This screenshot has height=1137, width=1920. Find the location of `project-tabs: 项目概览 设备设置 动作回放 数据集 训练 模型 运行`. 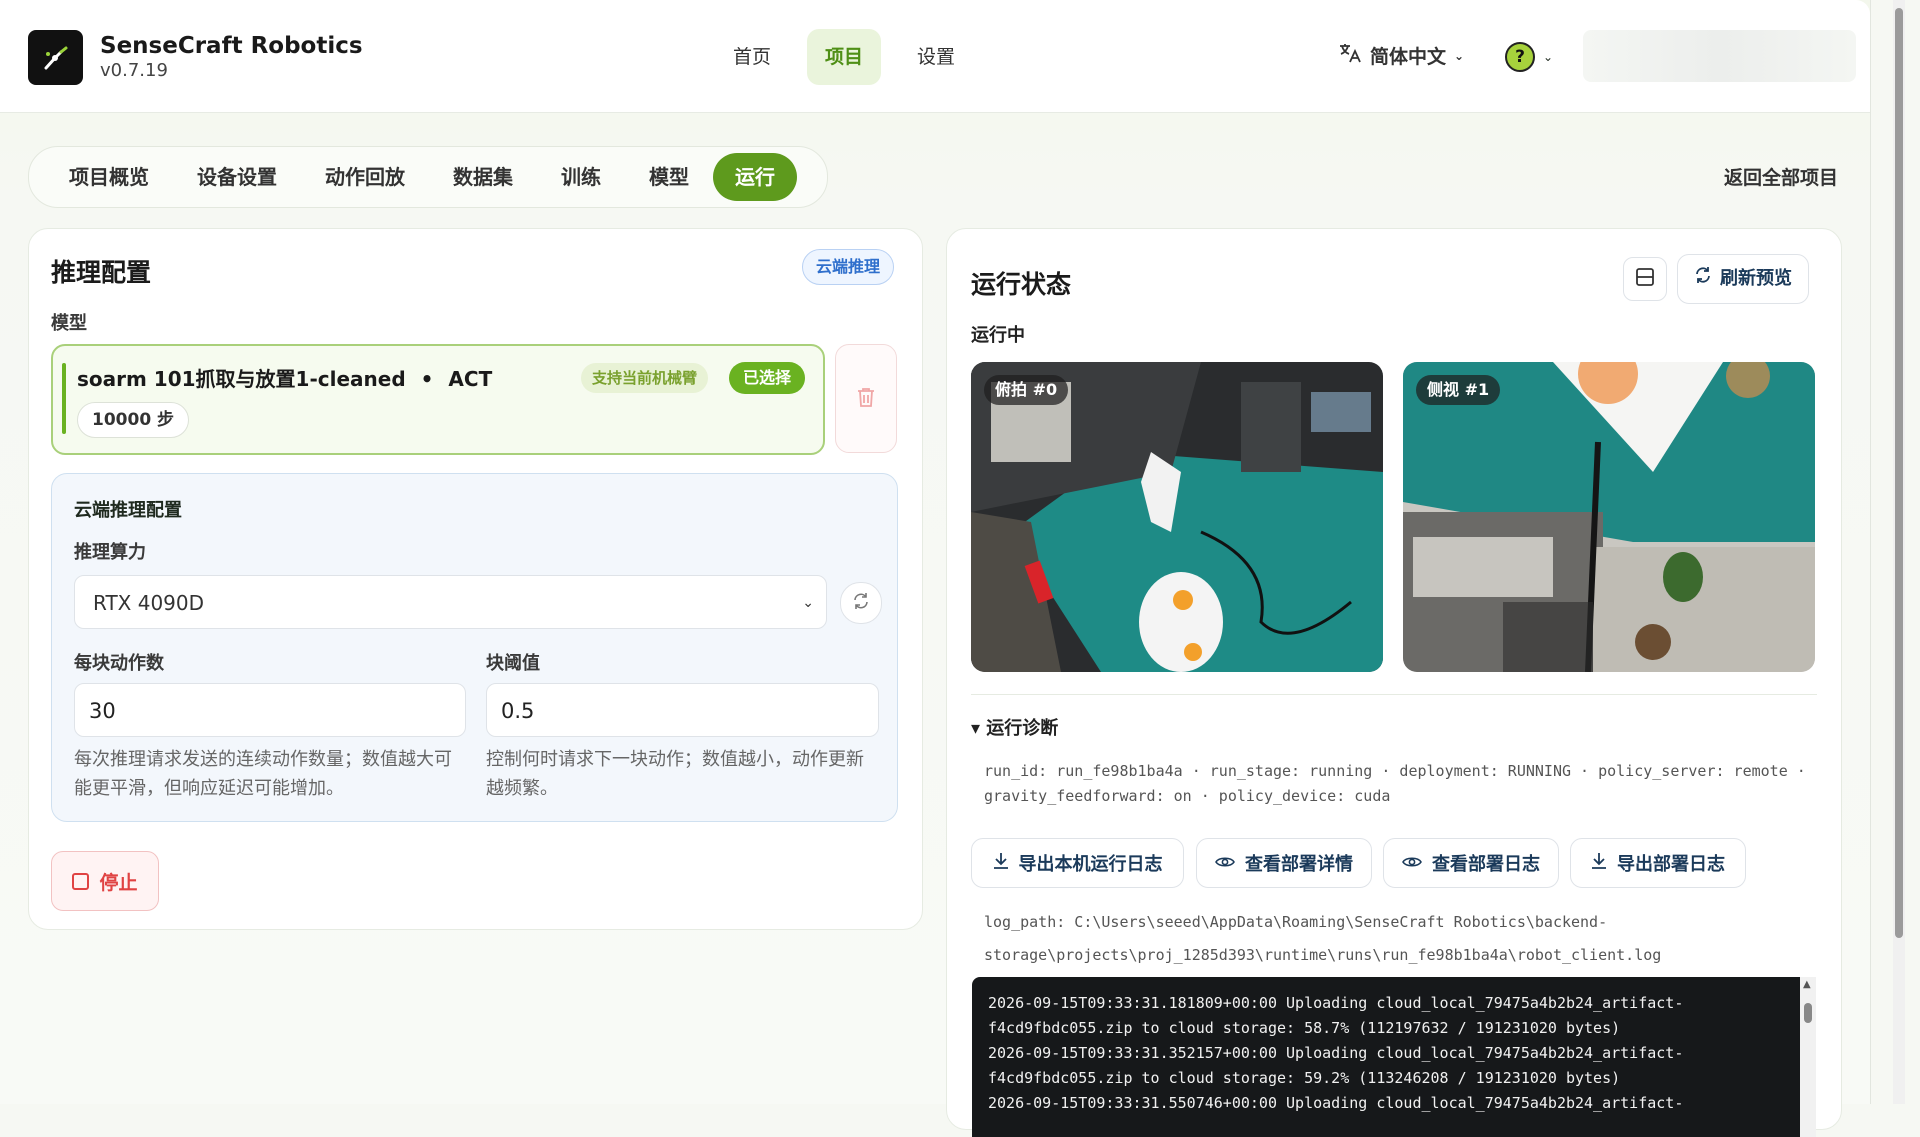

project-tabs: 项目概览 设备设置 动作回放 数据集 训练 模型 运行 is located at coordinates (428, 177).